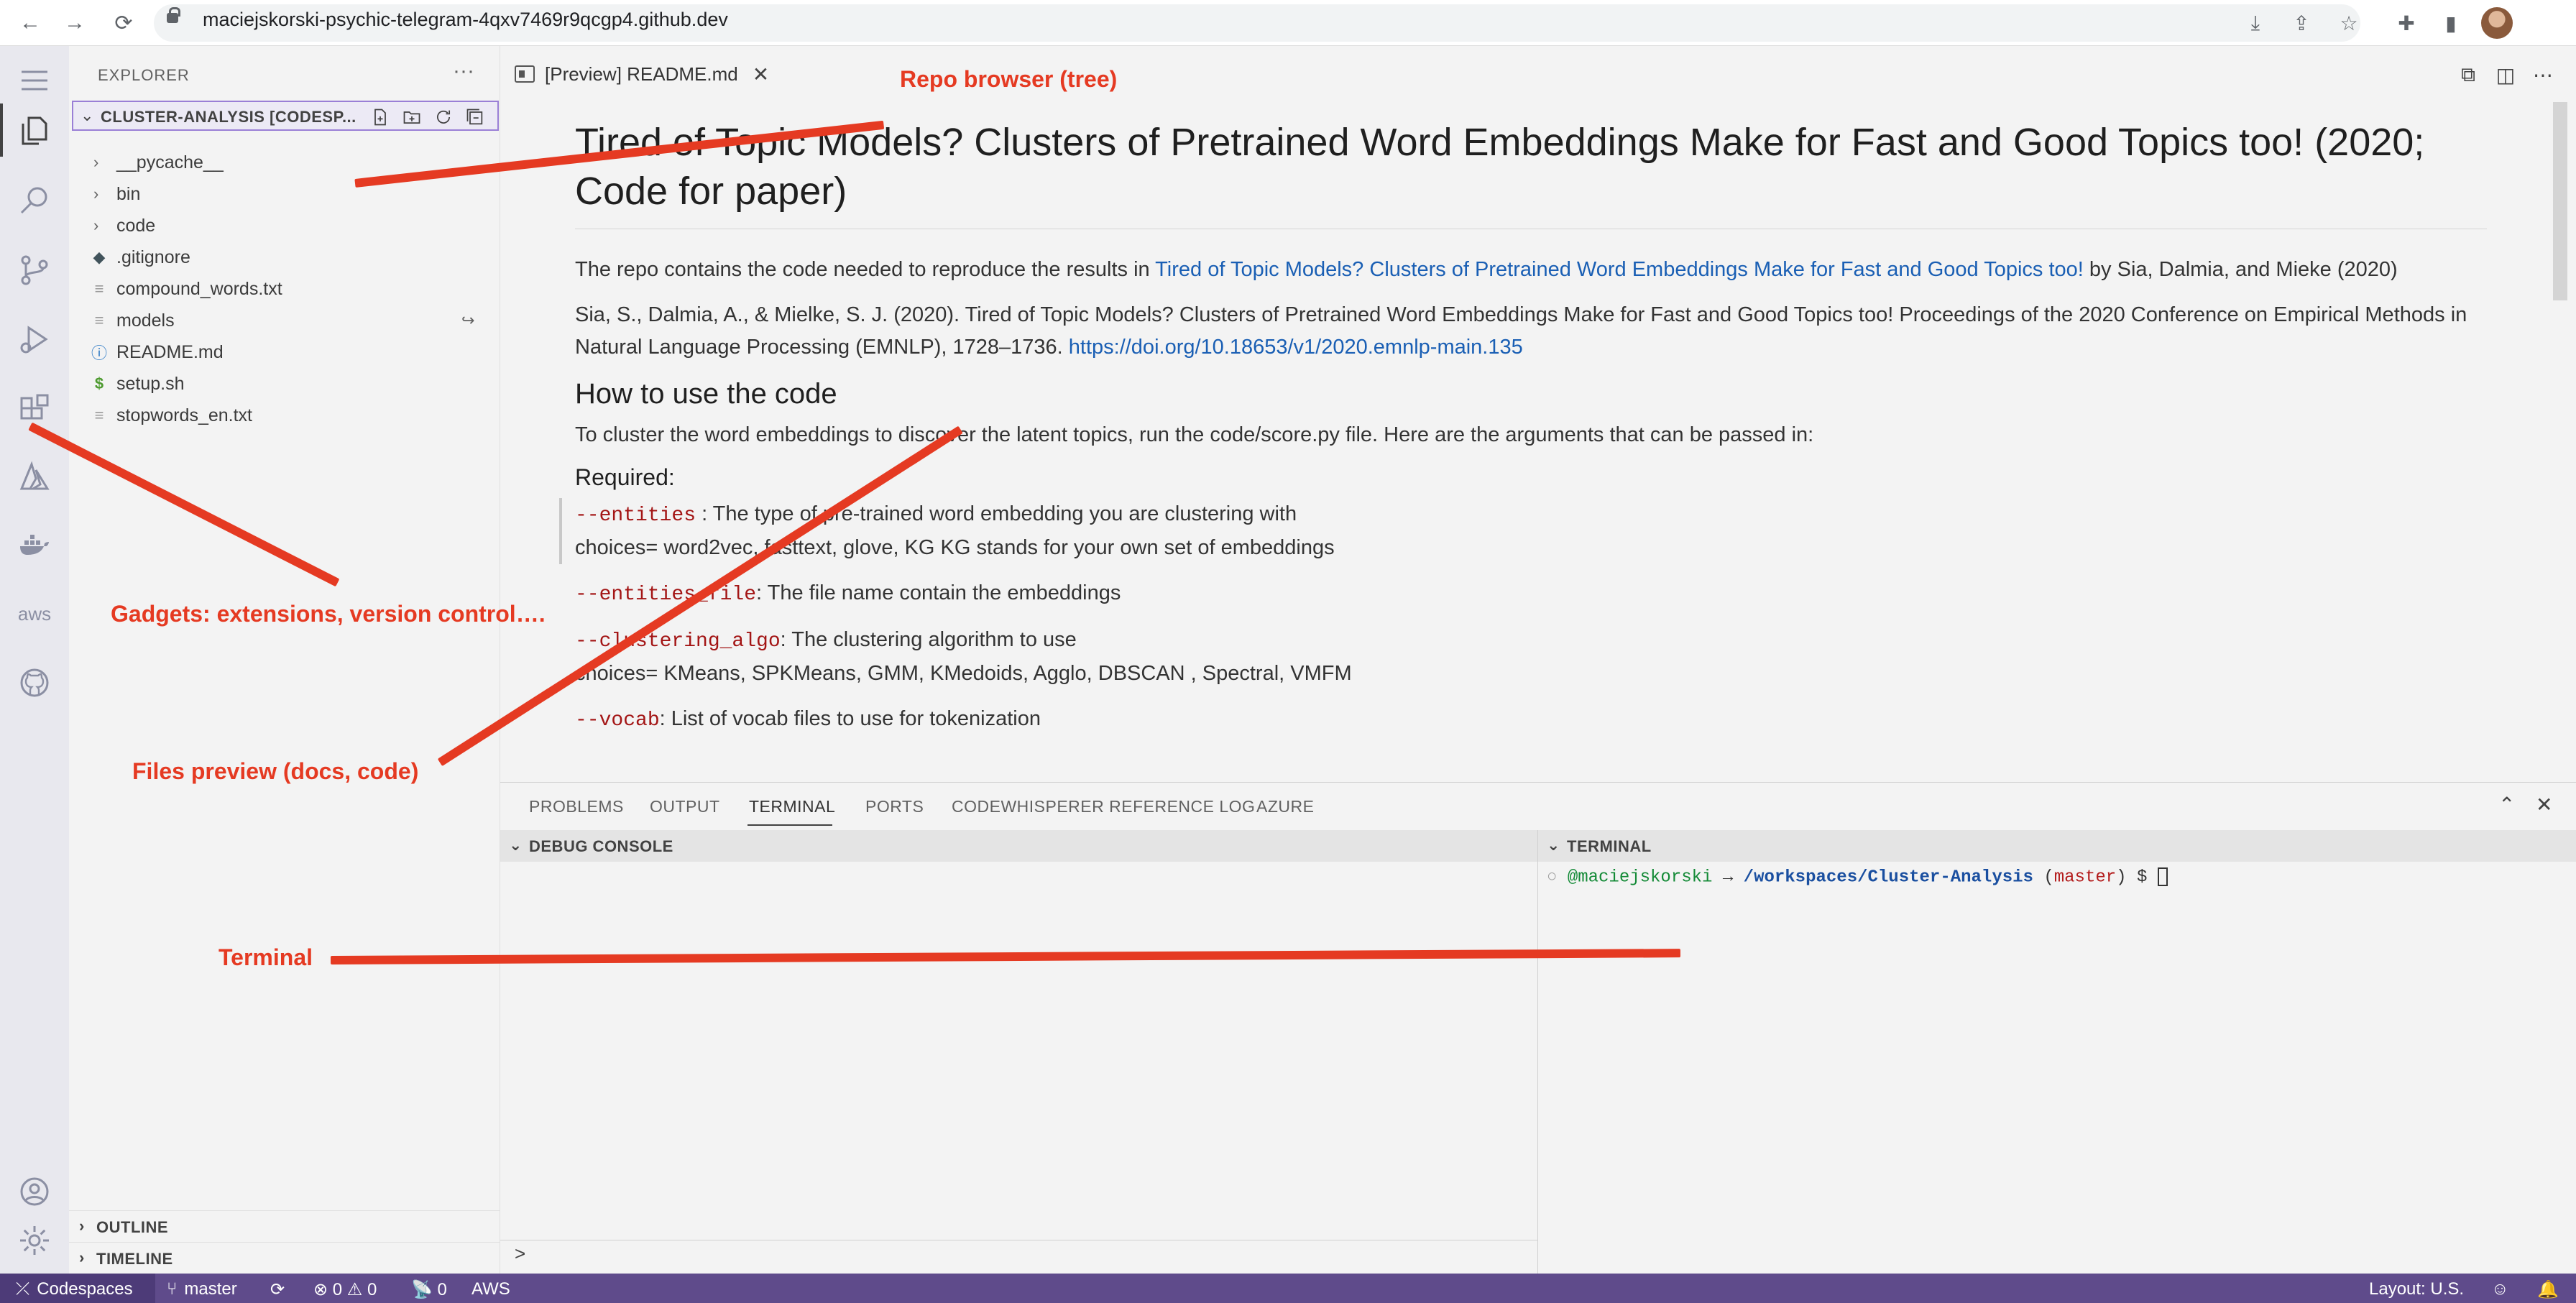 The image size is (2576, 1303). I want to click on back-arrow-icon: ←, so click(30, 23).